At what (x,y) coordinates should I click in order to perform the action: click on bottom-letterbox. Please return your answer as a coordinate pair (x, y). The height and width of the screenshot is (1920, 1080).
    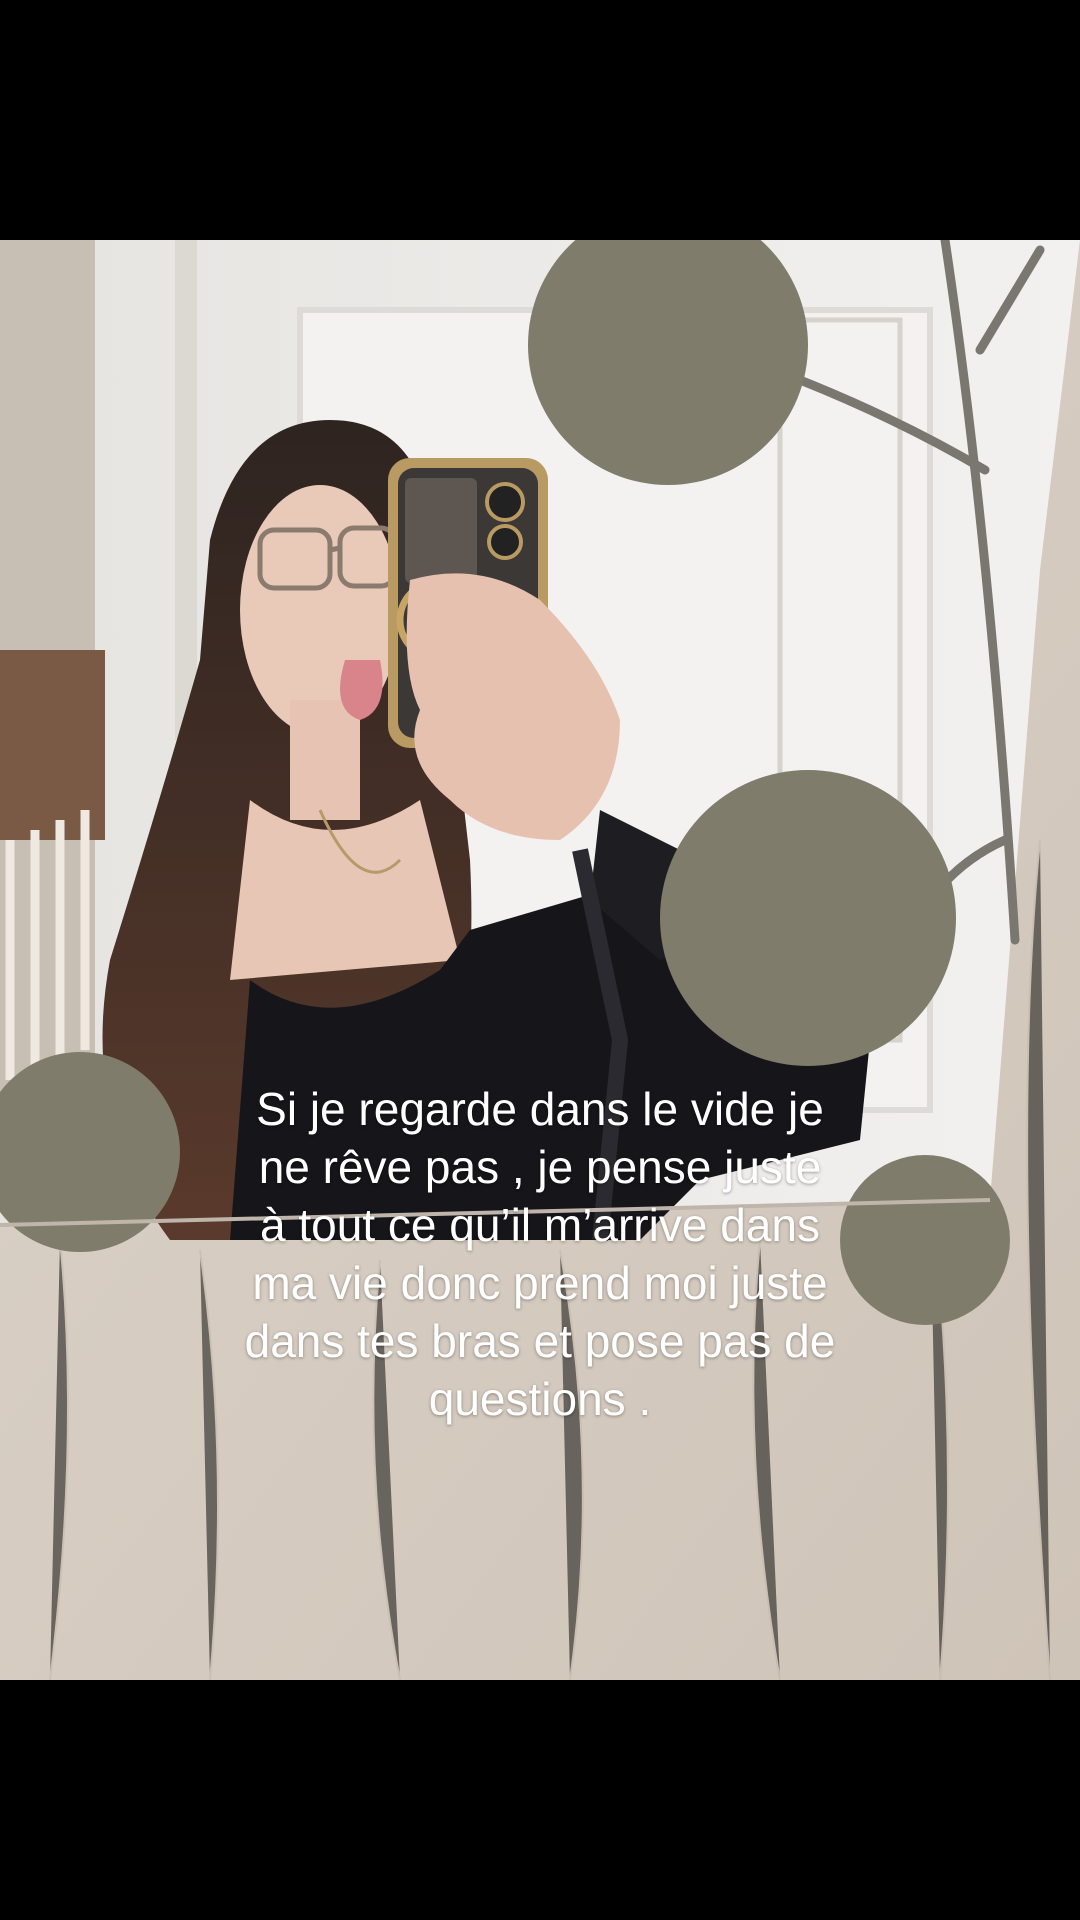
    Looking at the image, I should click on (540, 1800).